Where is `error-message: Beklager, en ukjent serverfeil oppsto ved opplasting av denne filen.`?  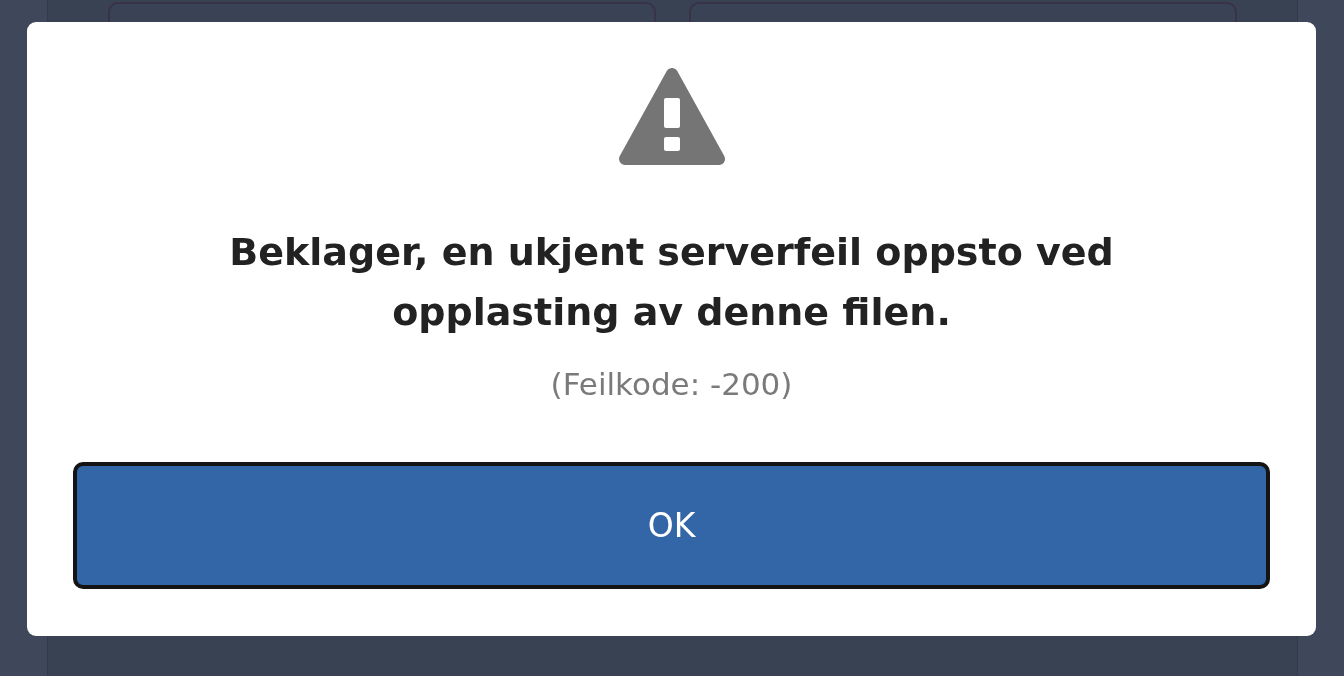
error-message: Beklager, en ukjent serverfeil oppsto ved opplasting av denne filen. is located at coordinates (671, 282).